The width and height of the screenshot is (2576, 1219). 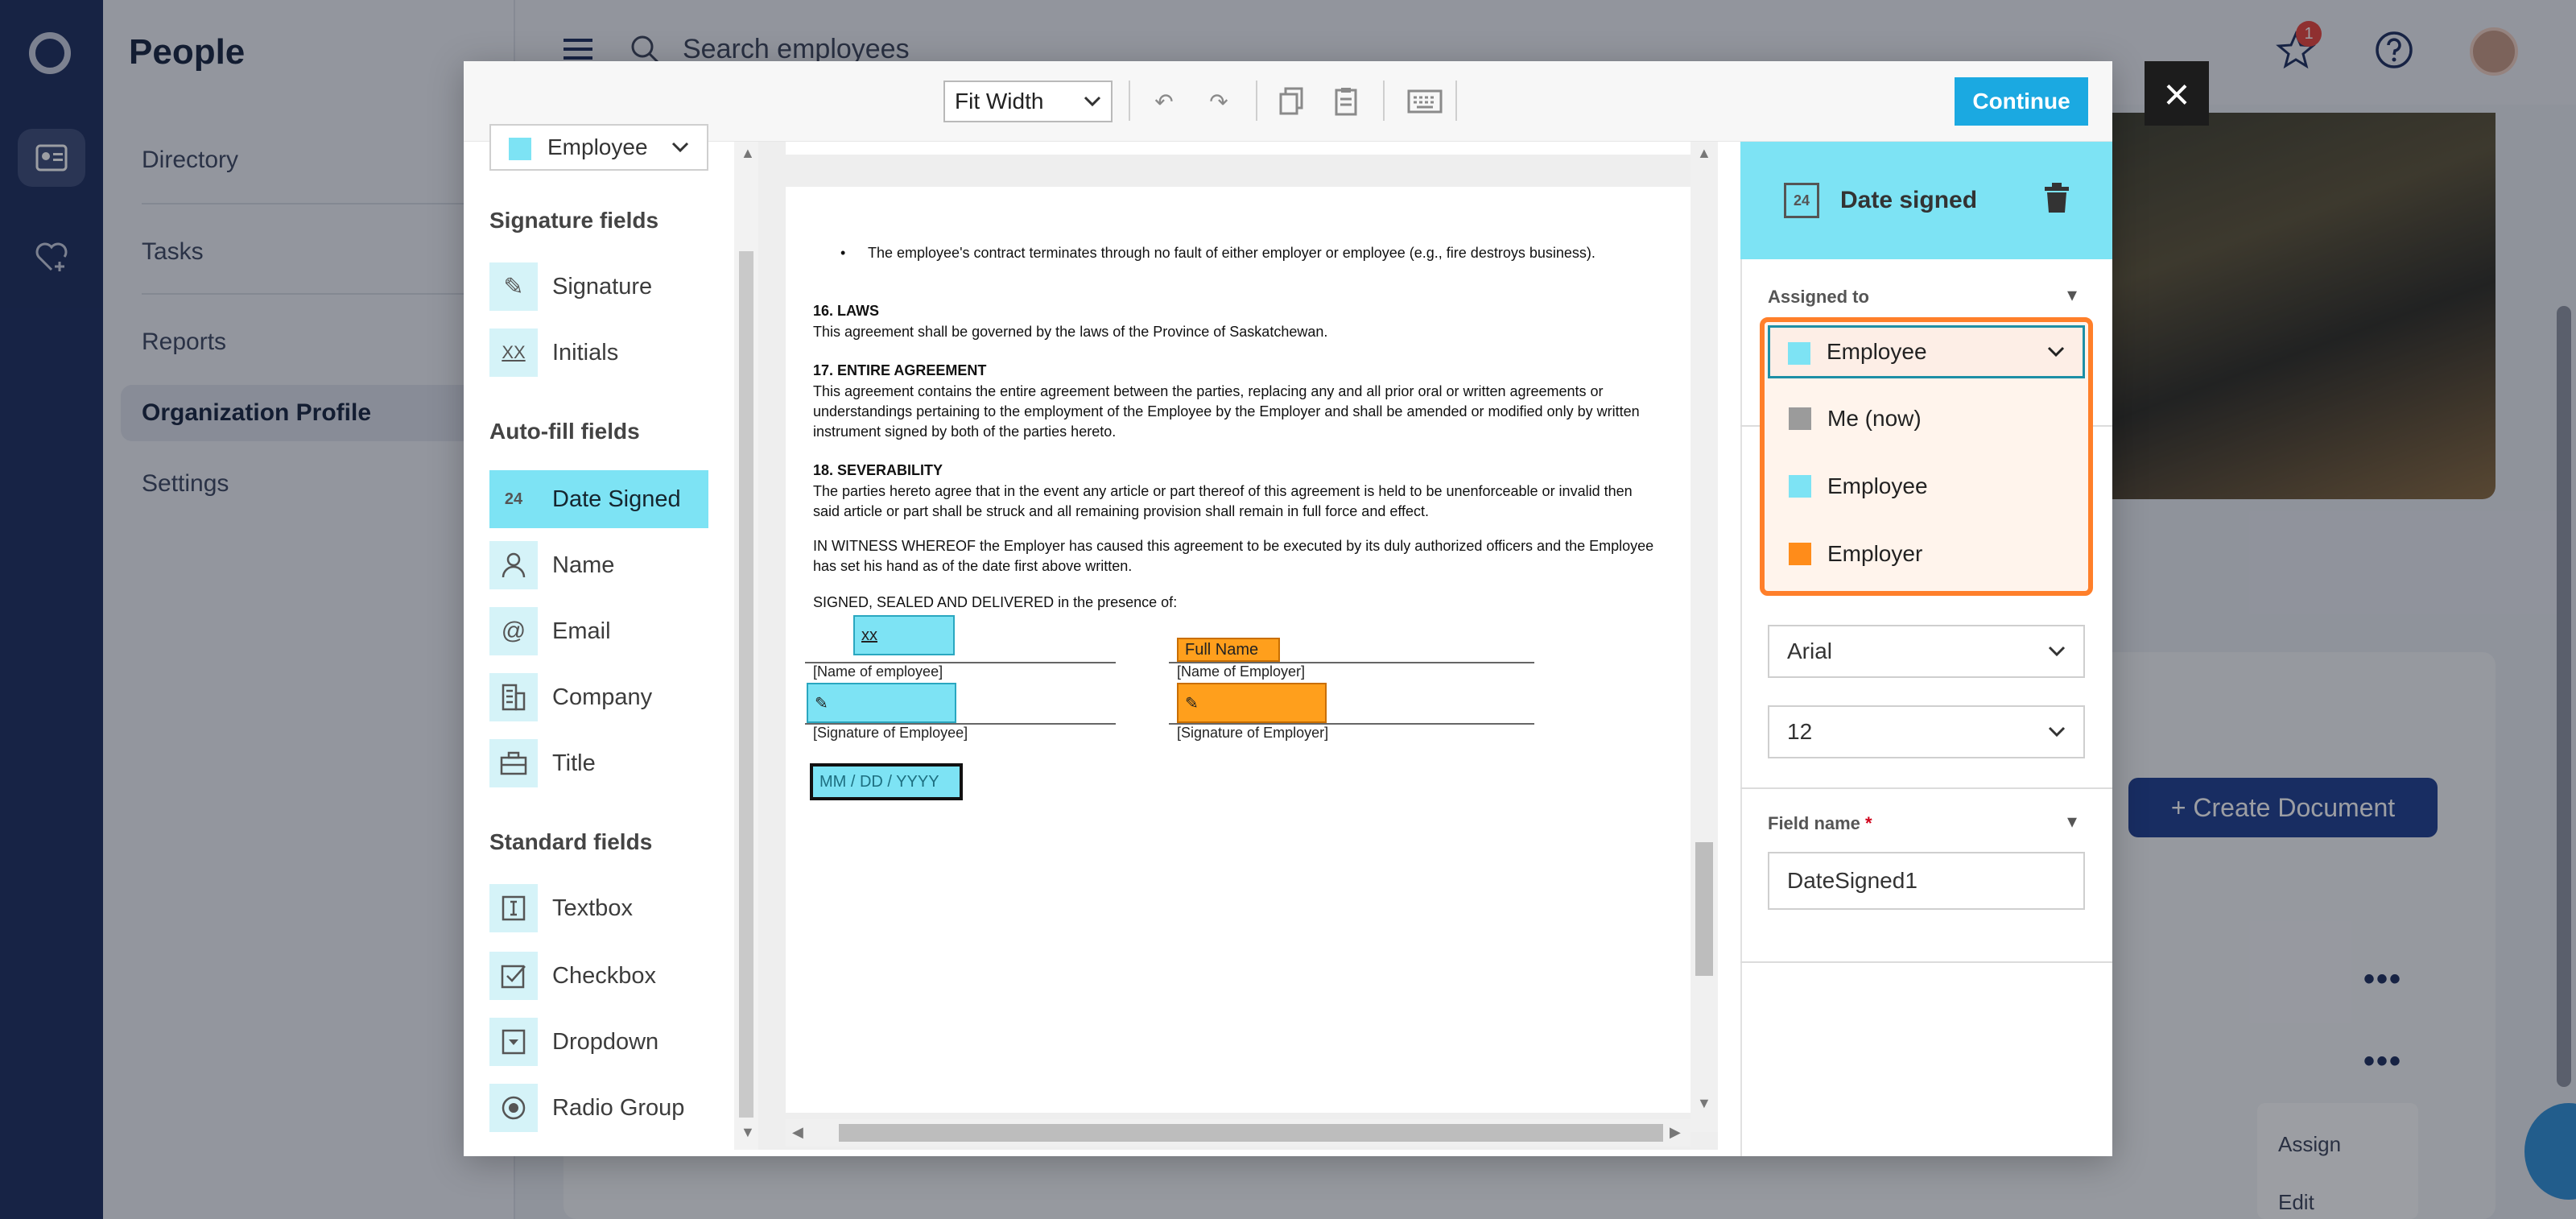 I want to click on date-signed-field: MM / DD / YYYY, so click(x=886, y=782).